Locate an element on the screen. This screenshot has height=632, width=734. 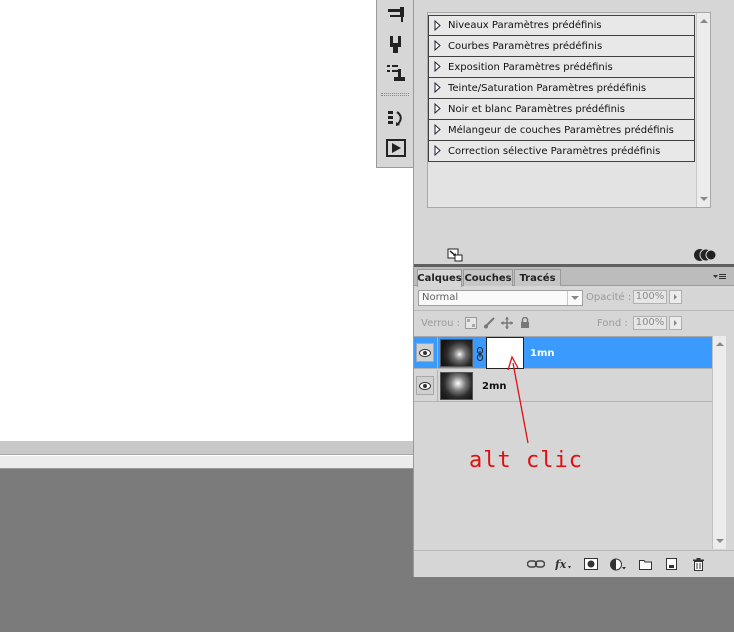
layer-row-1mn: 1mn is located at coordinates (563, 353).